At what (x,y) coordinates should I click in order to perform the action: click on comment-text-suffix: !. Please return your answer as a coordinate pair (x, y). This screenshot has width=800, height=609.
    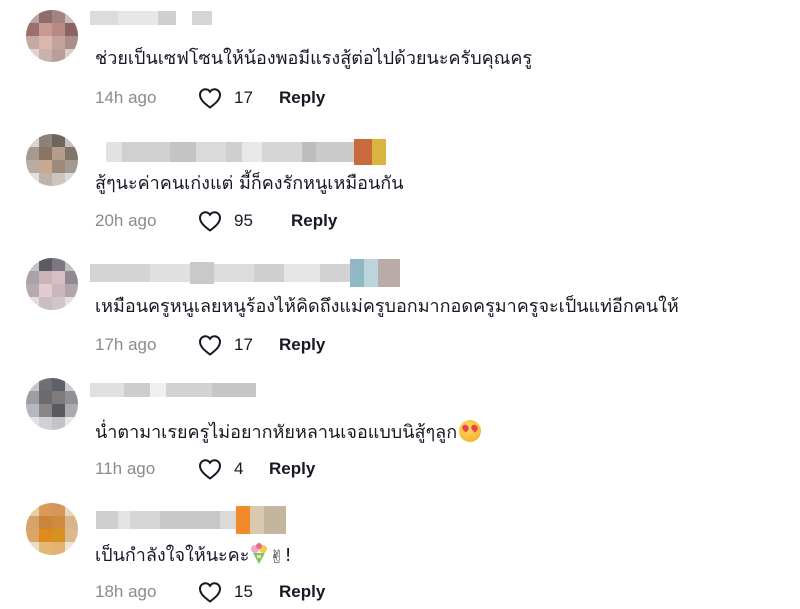
    Looking at the image, I should click on (288, 555).